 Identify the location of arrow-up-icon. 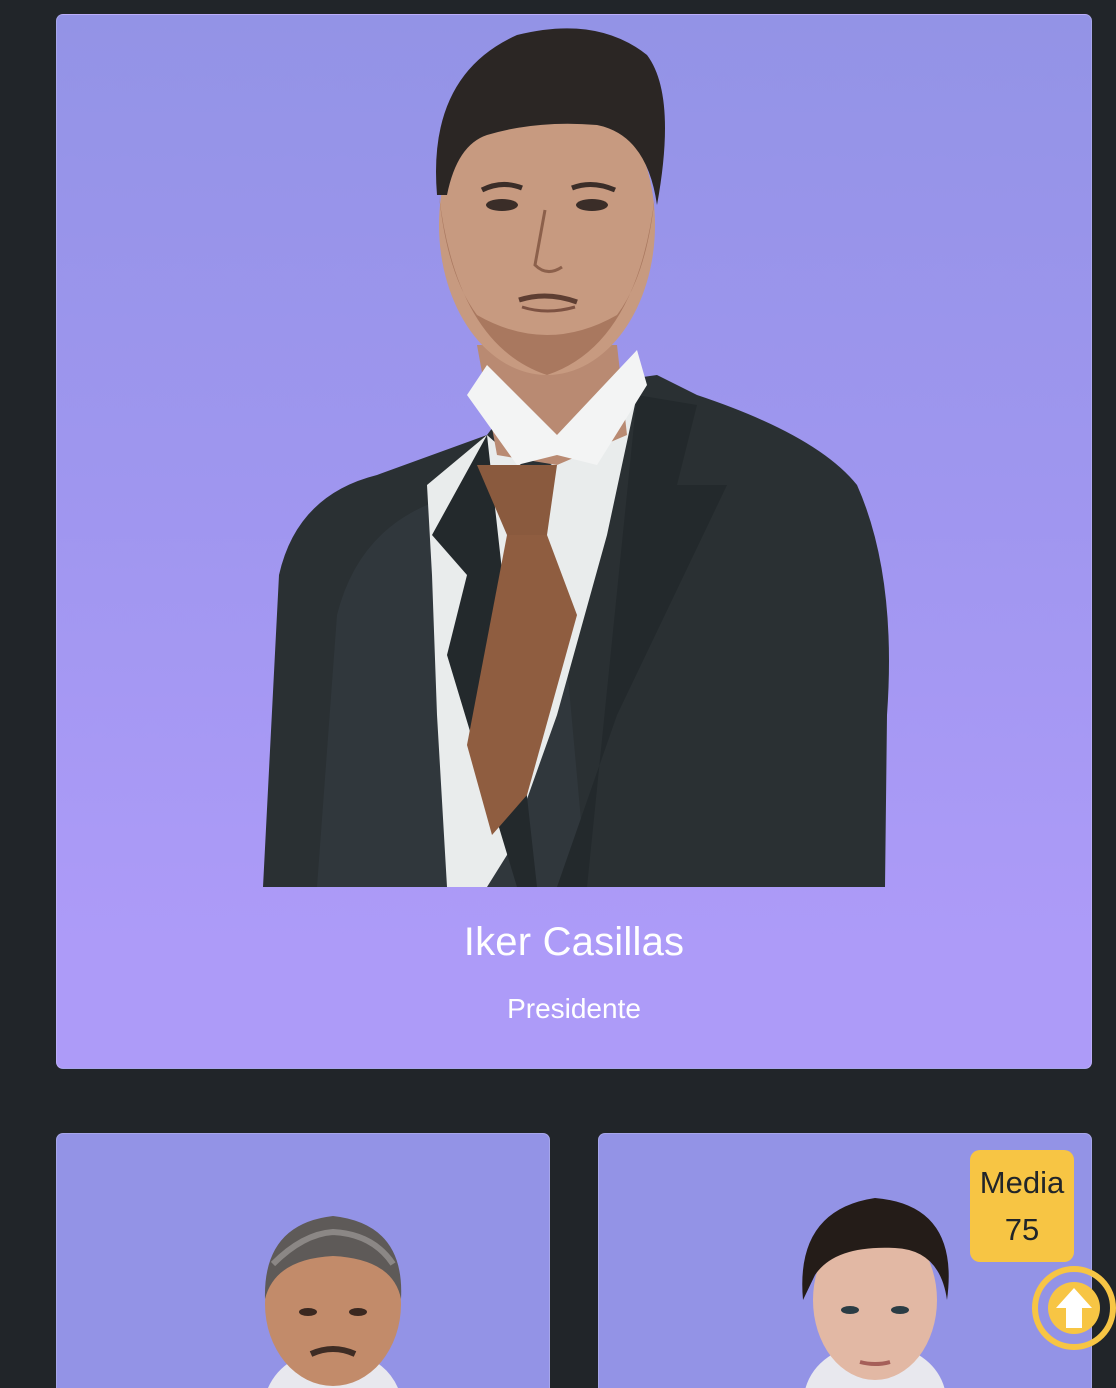
(1074, 1308).